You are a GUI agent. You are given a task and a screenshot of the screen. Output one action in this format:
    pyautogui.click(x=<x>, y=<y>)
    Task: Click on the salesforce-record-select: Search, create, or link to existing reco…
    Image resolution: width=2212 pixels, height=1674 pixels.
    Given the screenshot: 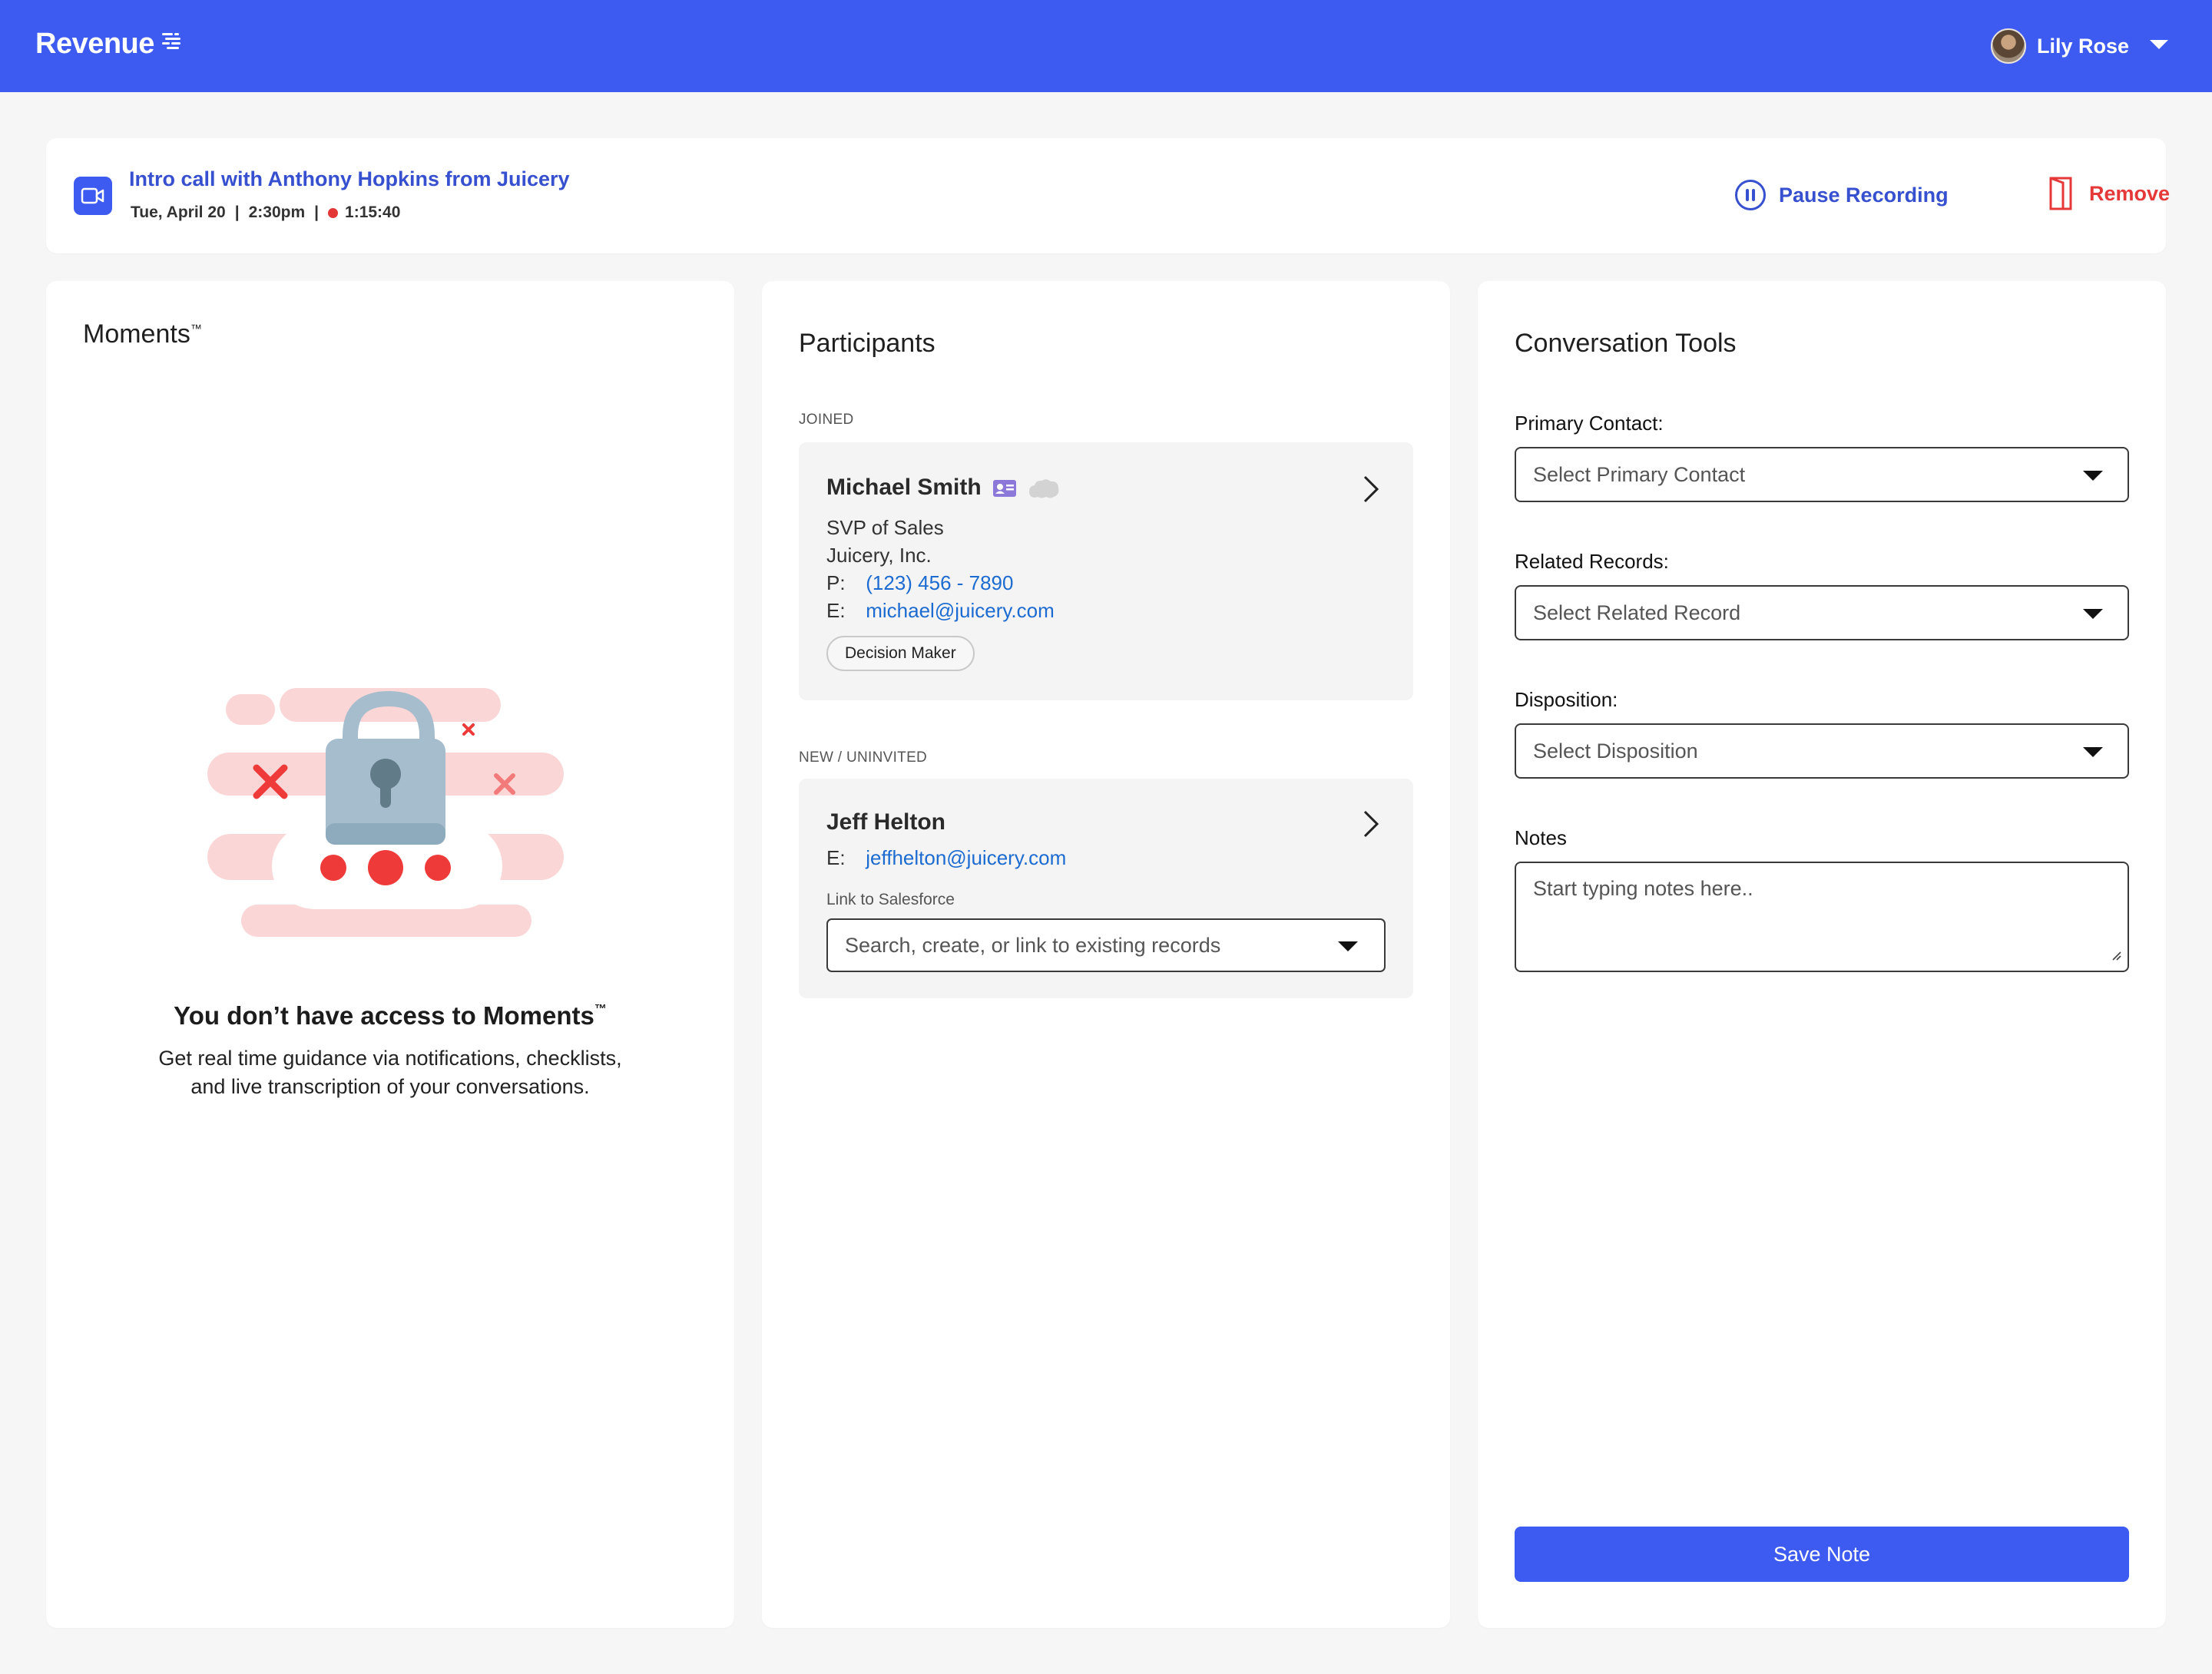 What is the action you would take?
    pyautogui.click(x=1106, y=945)
    